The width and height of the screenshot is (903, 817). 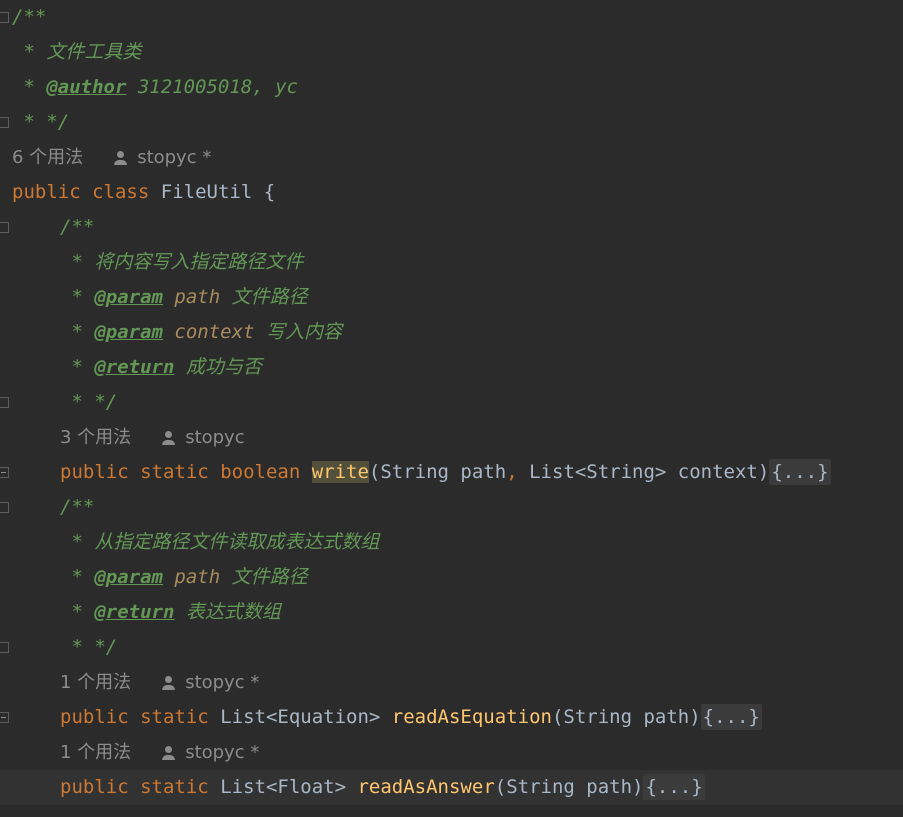 What do you see at coordinates (298, 332) in the screenshot?
I see `param-description: 写入内容` at bounding box center [298, 332].